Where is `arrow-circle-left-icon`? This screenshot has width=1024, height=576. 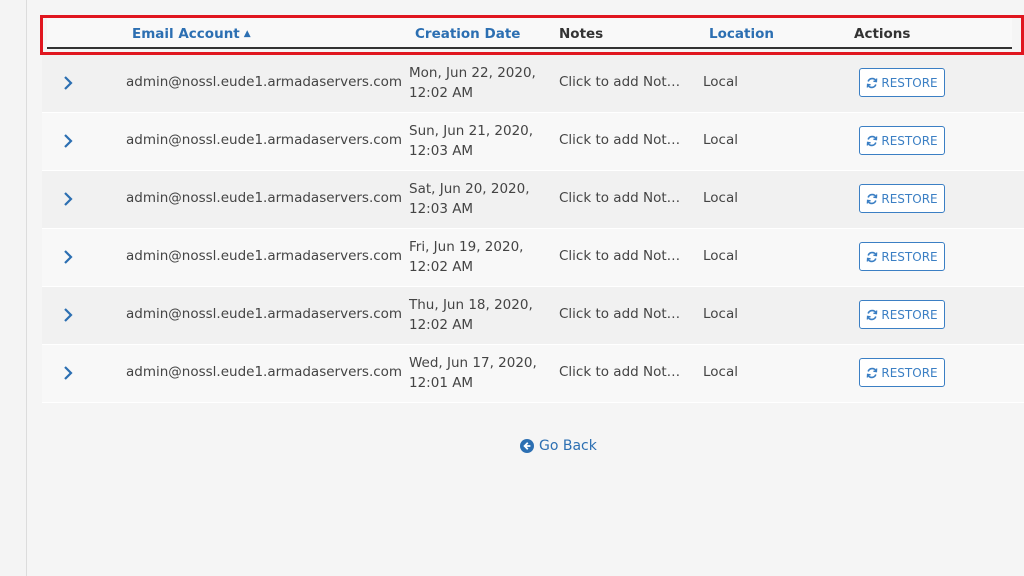 arrow-circle-left-icon is located at coordinates (527, 446).